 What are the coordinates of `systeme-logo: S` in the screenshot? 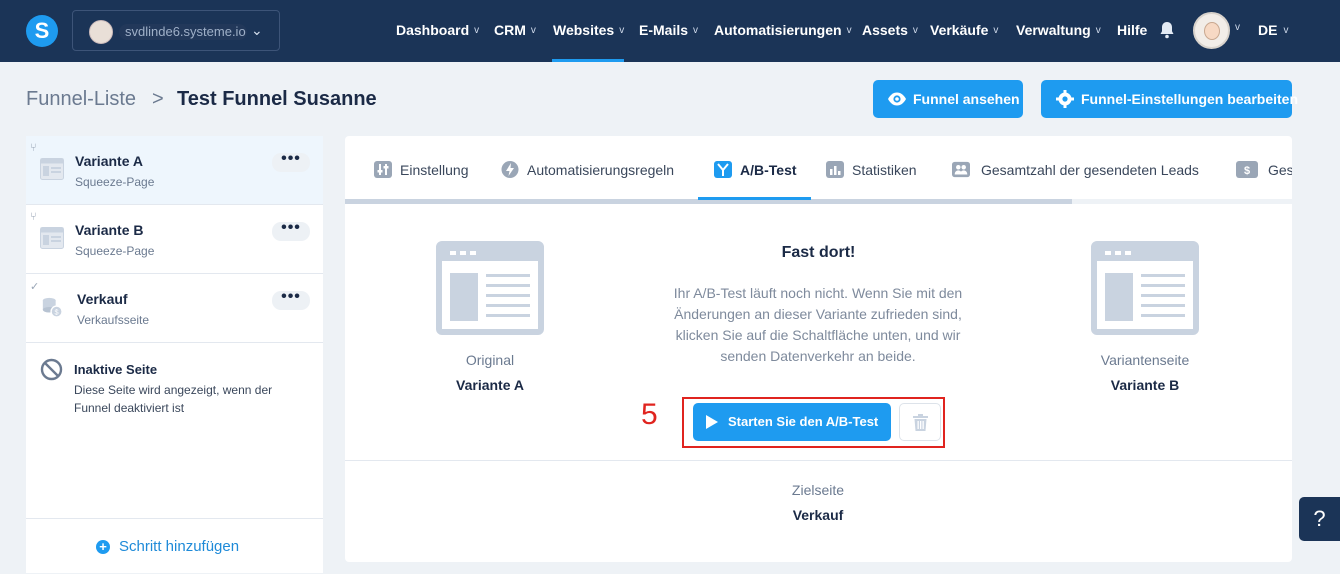 It's located at (42, 31).